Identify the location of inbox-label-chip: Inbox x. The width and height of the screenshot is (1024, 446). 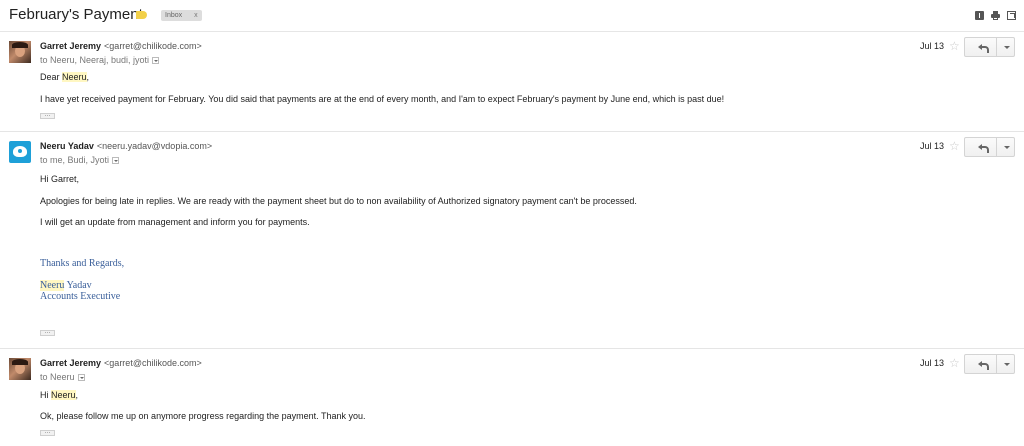
(181, 15).